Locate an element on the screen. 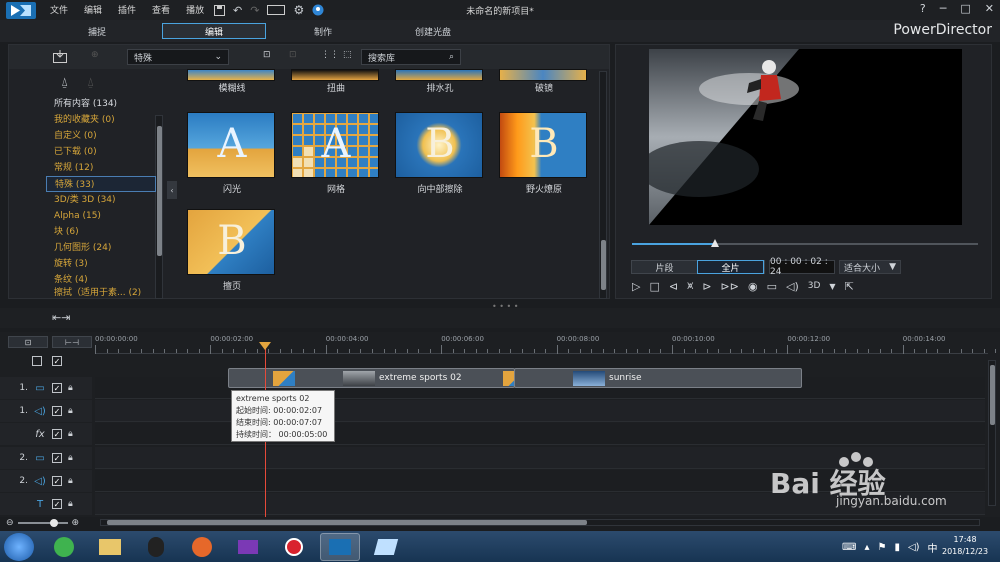  thumb-page-flip: B 擅页 is located at coordinates (232, 250).